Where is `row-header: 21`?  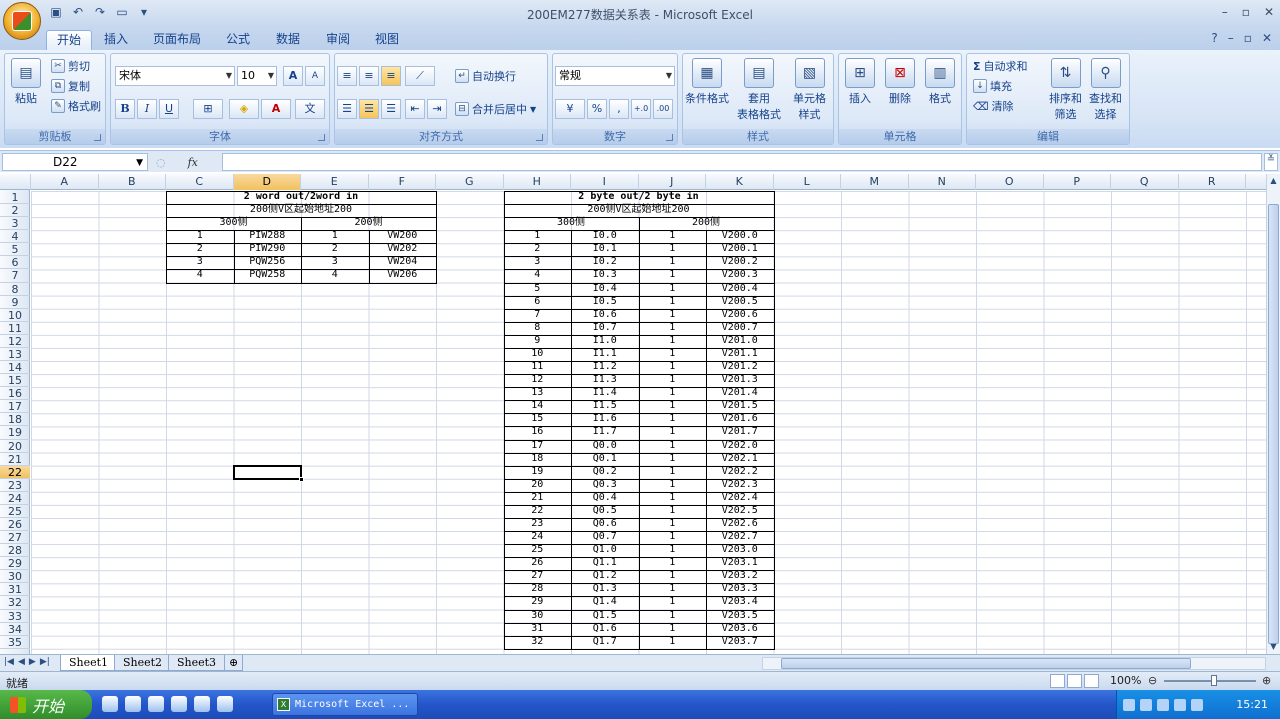 row-header: 21 is located at coordinates (15, 459).